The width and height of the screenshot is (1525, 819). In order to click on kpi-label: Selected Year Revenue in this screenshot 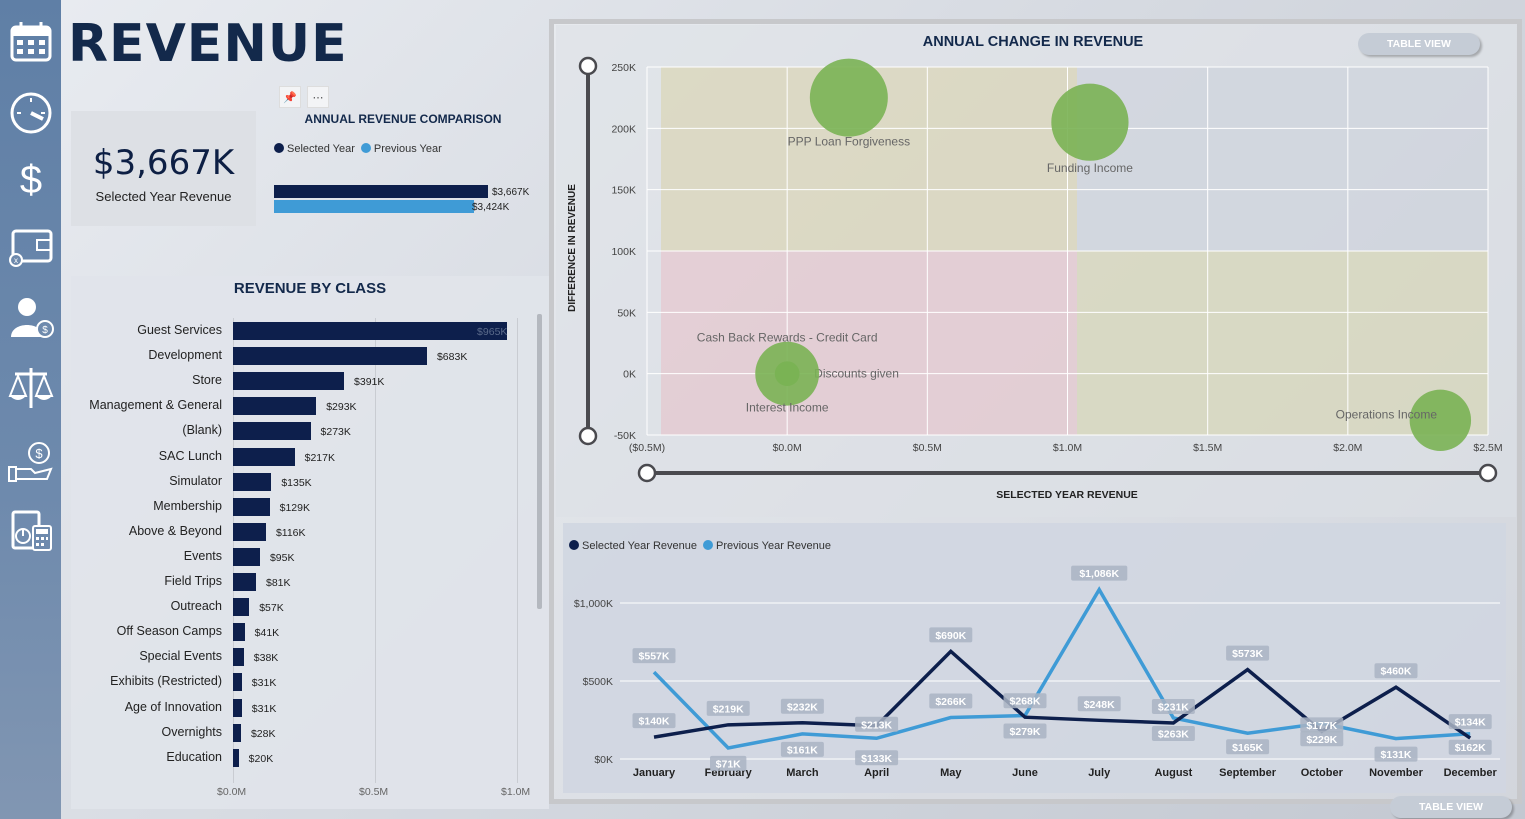, I will do `click(163, 196)`.